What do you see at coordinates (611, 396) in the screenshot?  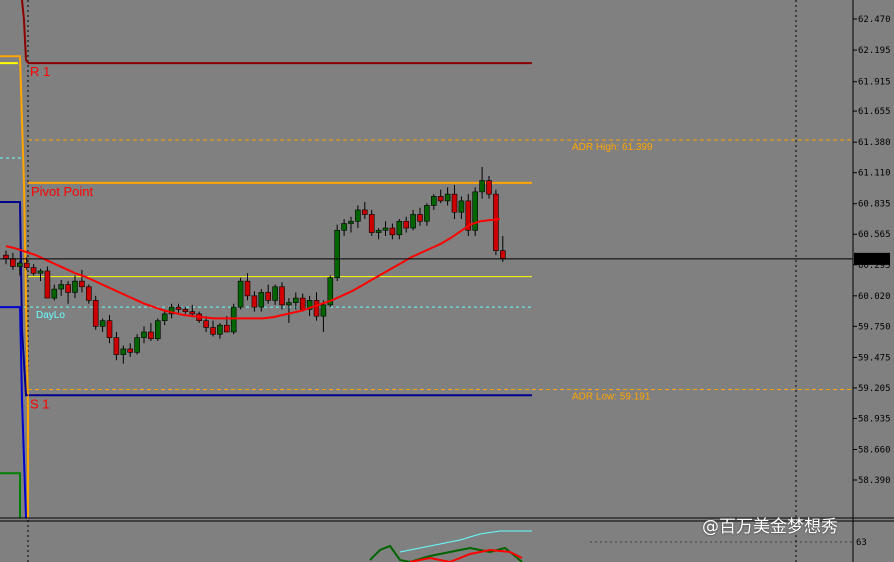 I see `adr-low-label: ADR Low: 59.191` at bounding box center [611, 396].